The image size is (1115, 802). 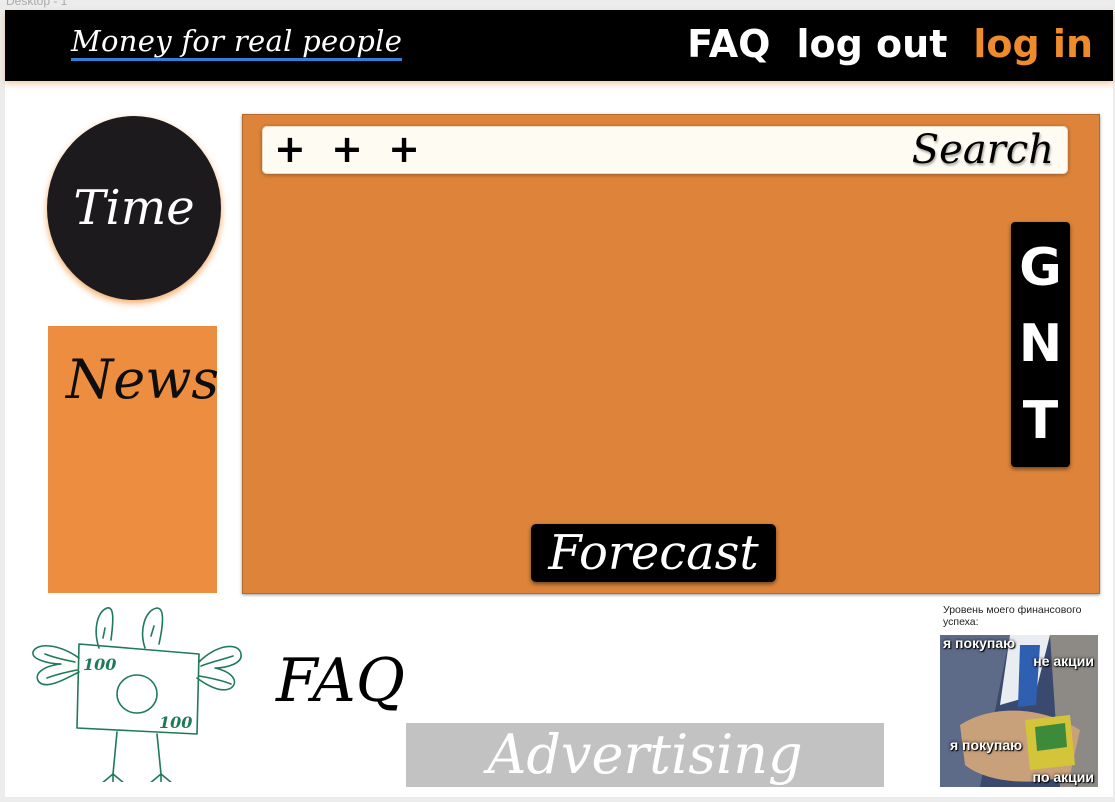 I want to click on forecast-button: Forecast, so click(x=653, y=553).